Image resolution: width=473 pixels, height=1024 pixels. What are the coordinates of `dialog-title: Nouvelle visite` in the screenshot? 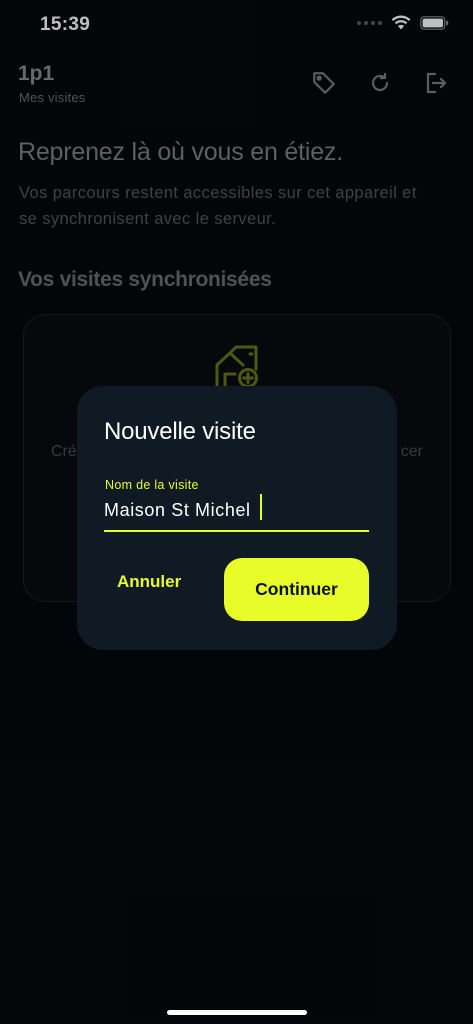 It's located at (180, 431).